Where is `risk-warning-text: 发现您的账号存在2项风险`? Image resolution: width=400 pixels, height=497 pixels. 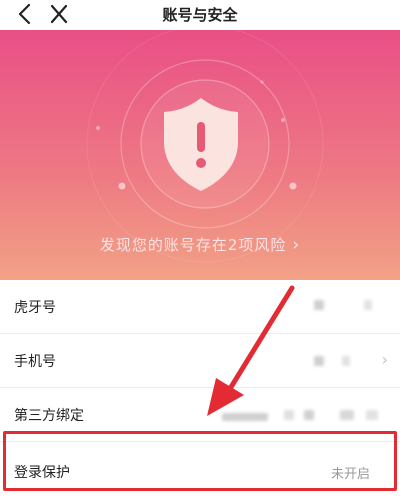 risk-warning-text: 发现您的账号存在2项风险 is located at coordinates (193, 245).